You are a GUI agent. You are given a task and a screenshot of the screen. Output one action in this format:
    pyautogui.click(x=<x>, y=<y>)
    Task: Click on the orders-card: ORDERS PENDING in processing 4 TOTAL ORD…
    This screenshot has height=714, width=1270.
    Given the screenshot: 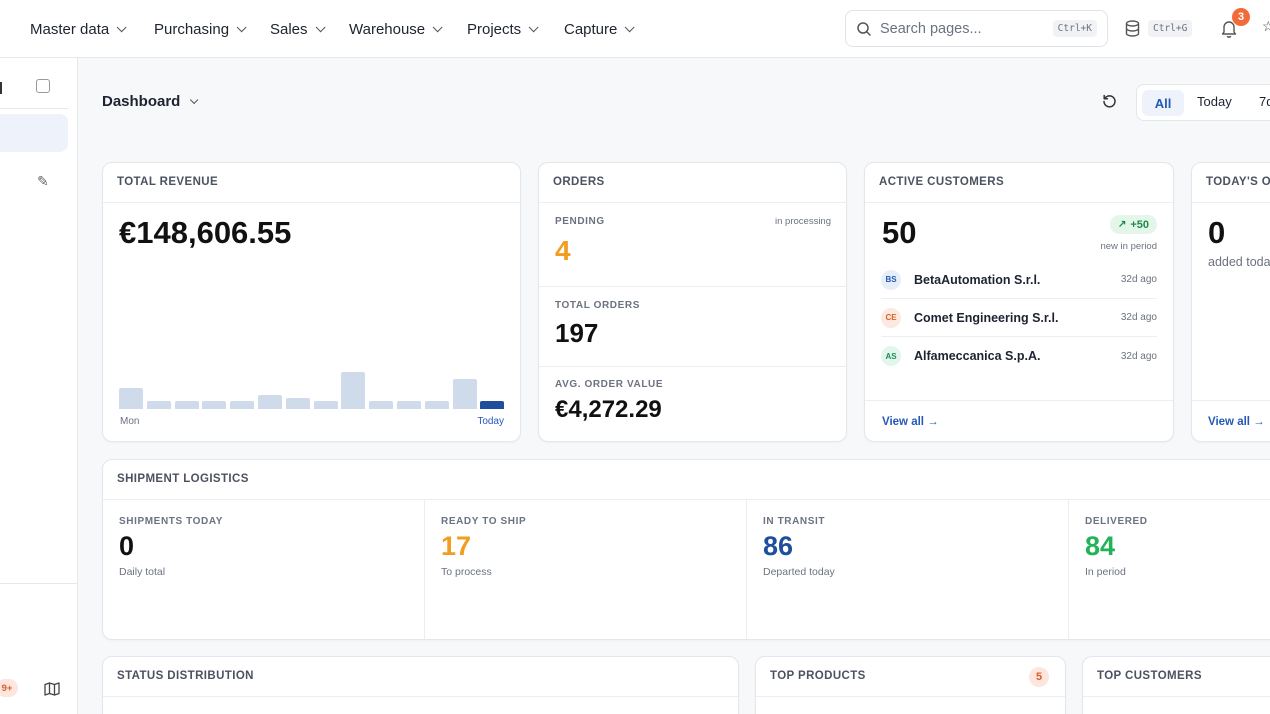 What is the action you would take?
    pyautogui.click(x=692, y=302)
    